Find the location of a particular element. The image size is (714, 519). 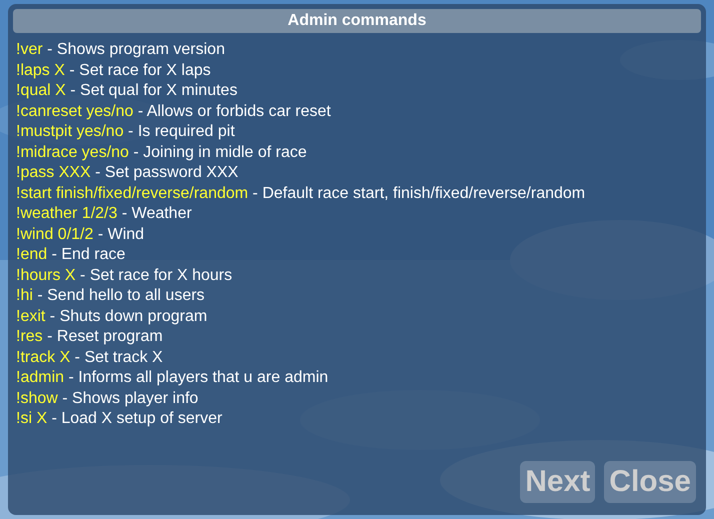

window-title: Admin commands is located at coordinates (357, 21).